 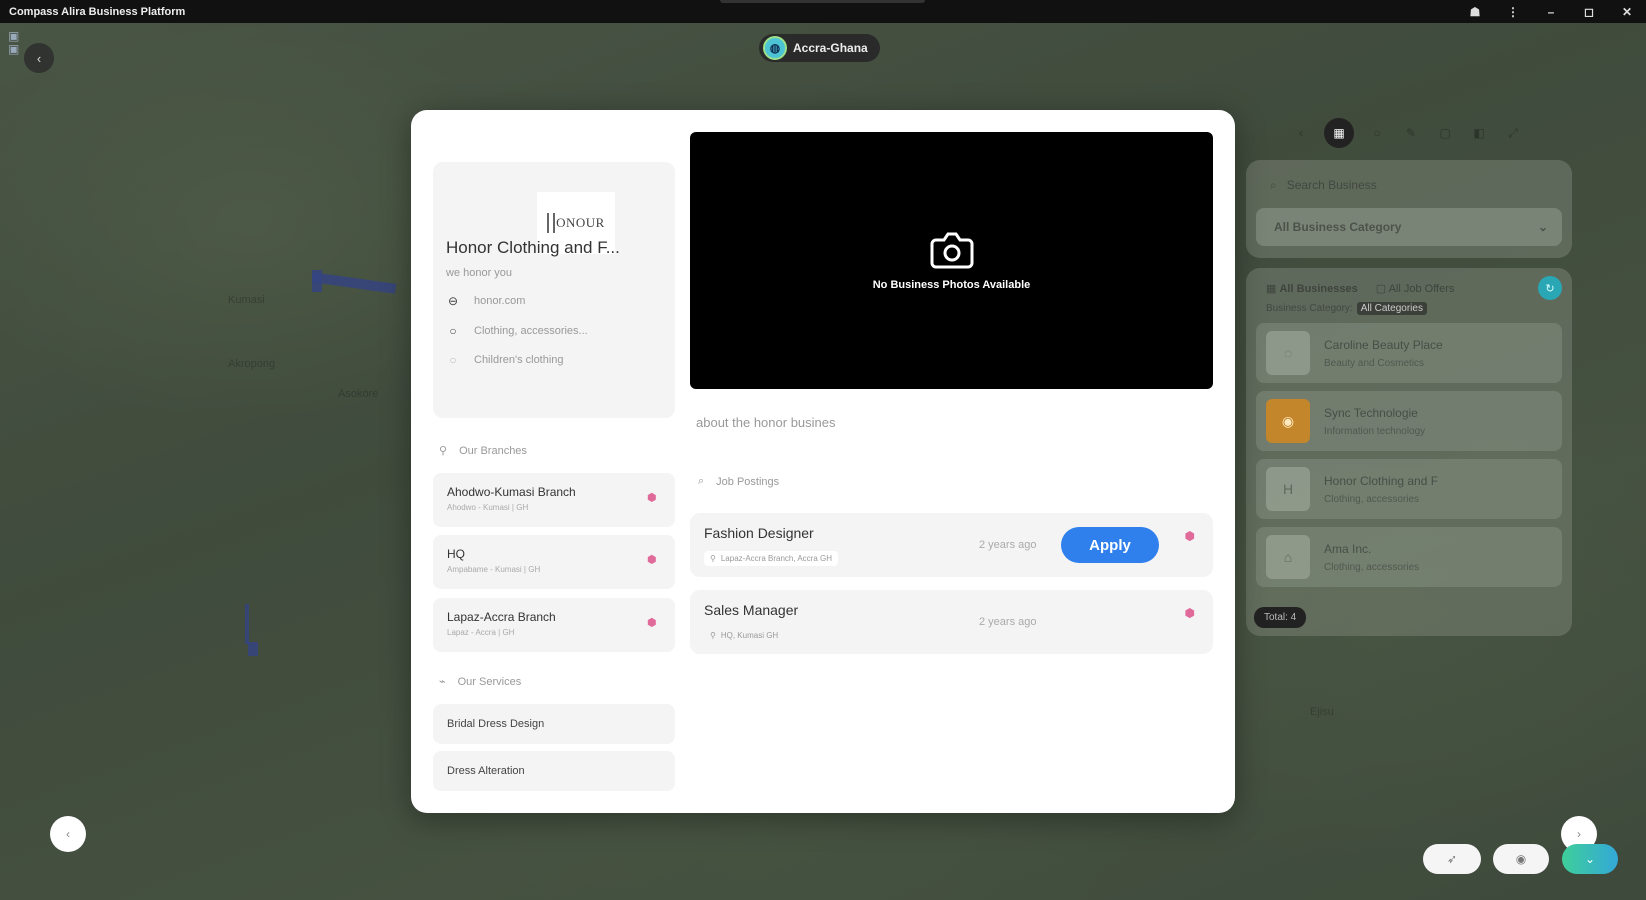 I want to click on square-tool-icon: ▢, so click(x=1445, y=133).